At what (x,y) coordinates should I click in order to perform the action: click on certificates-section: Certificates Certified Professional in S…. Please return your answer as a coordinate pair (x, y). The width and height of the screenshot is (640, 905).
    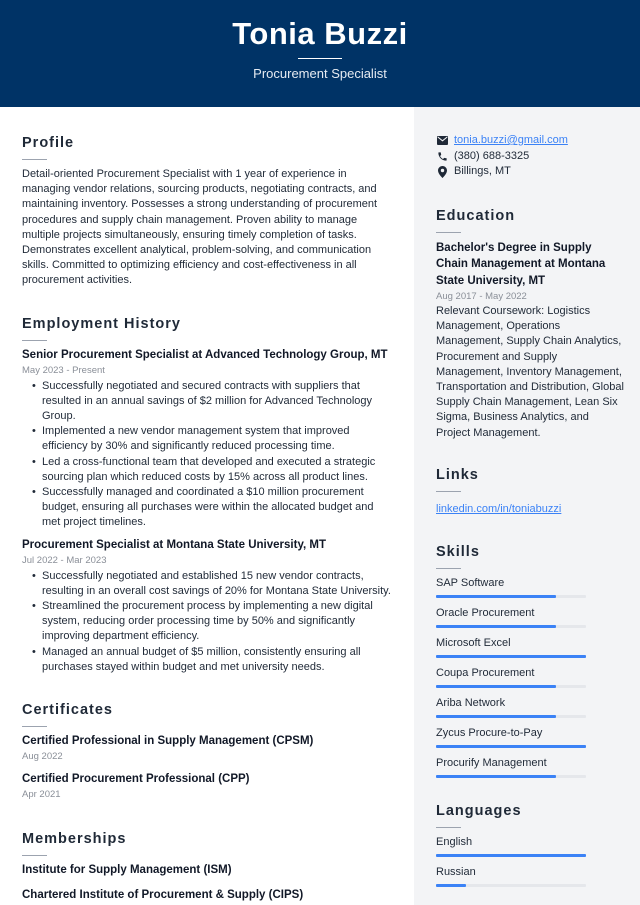
    Looking at the image, I should click on (207, 751).